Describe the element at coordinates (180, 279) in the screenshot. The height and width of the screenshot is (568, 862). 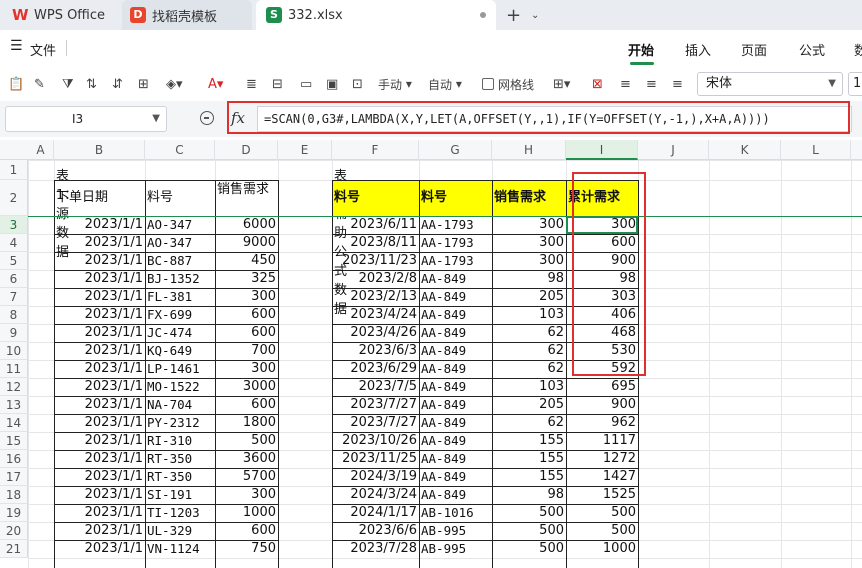
I see `table1-part-cell: BJ-1352` at that location.